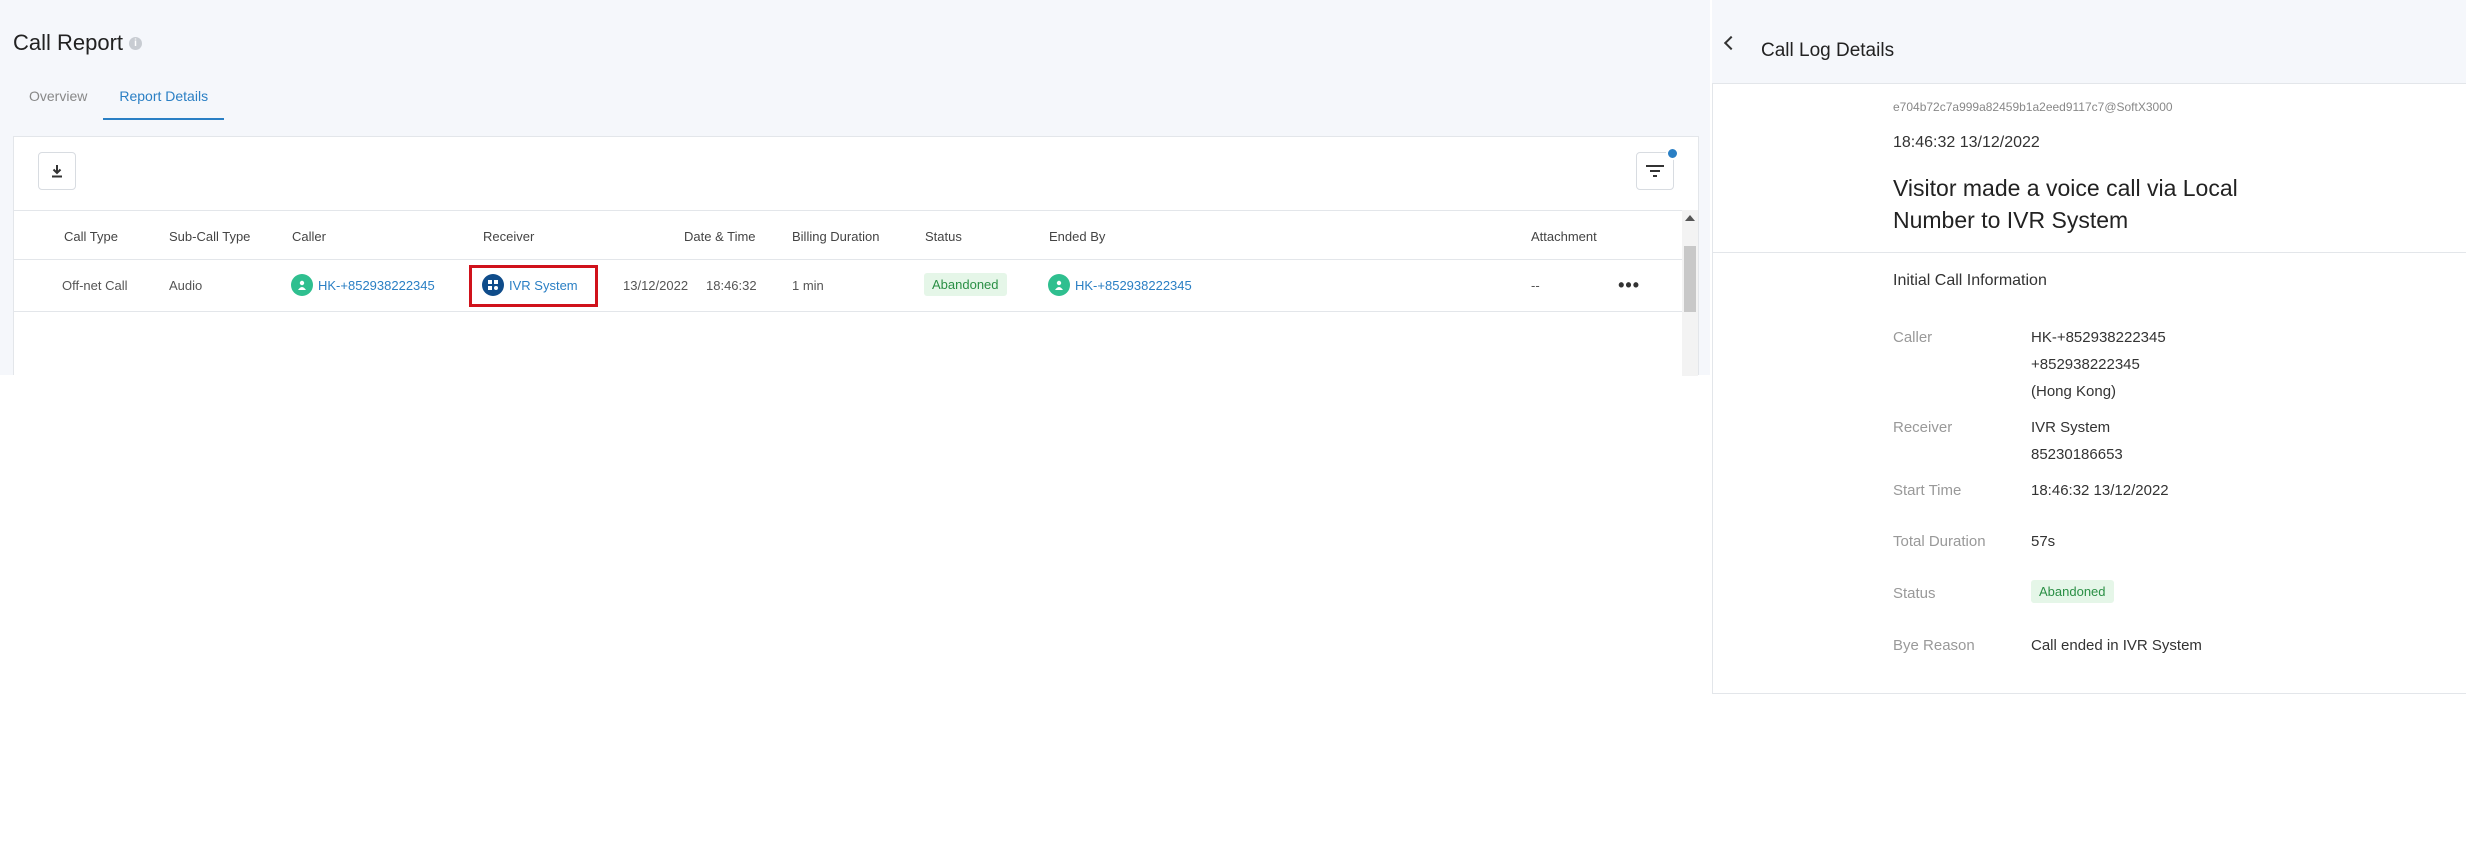  I want to click on column-header-sub-call-type: Sub-Call Type, so click(209, 236).